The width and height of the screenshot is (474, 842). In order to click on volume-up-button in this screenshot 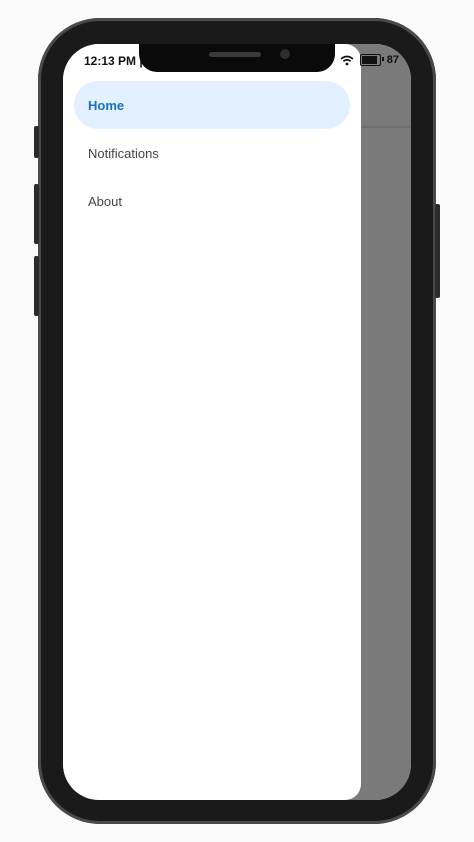, I will do `click(36, 214)`.